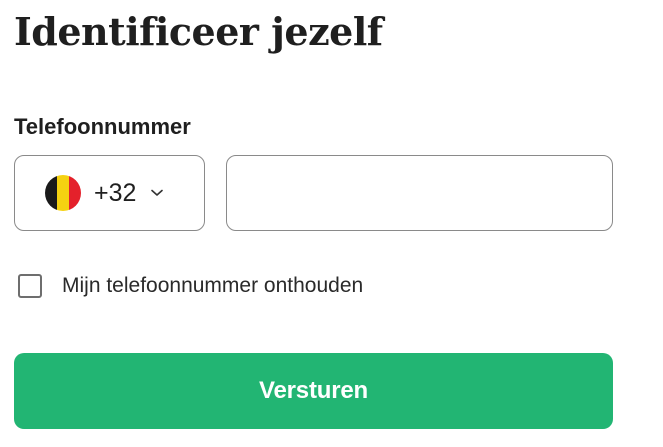 This screenshot has width=663, height=447. I want to click on remember-phone-row: Mijn telefoonnummer onthouden, so click(190, 286).